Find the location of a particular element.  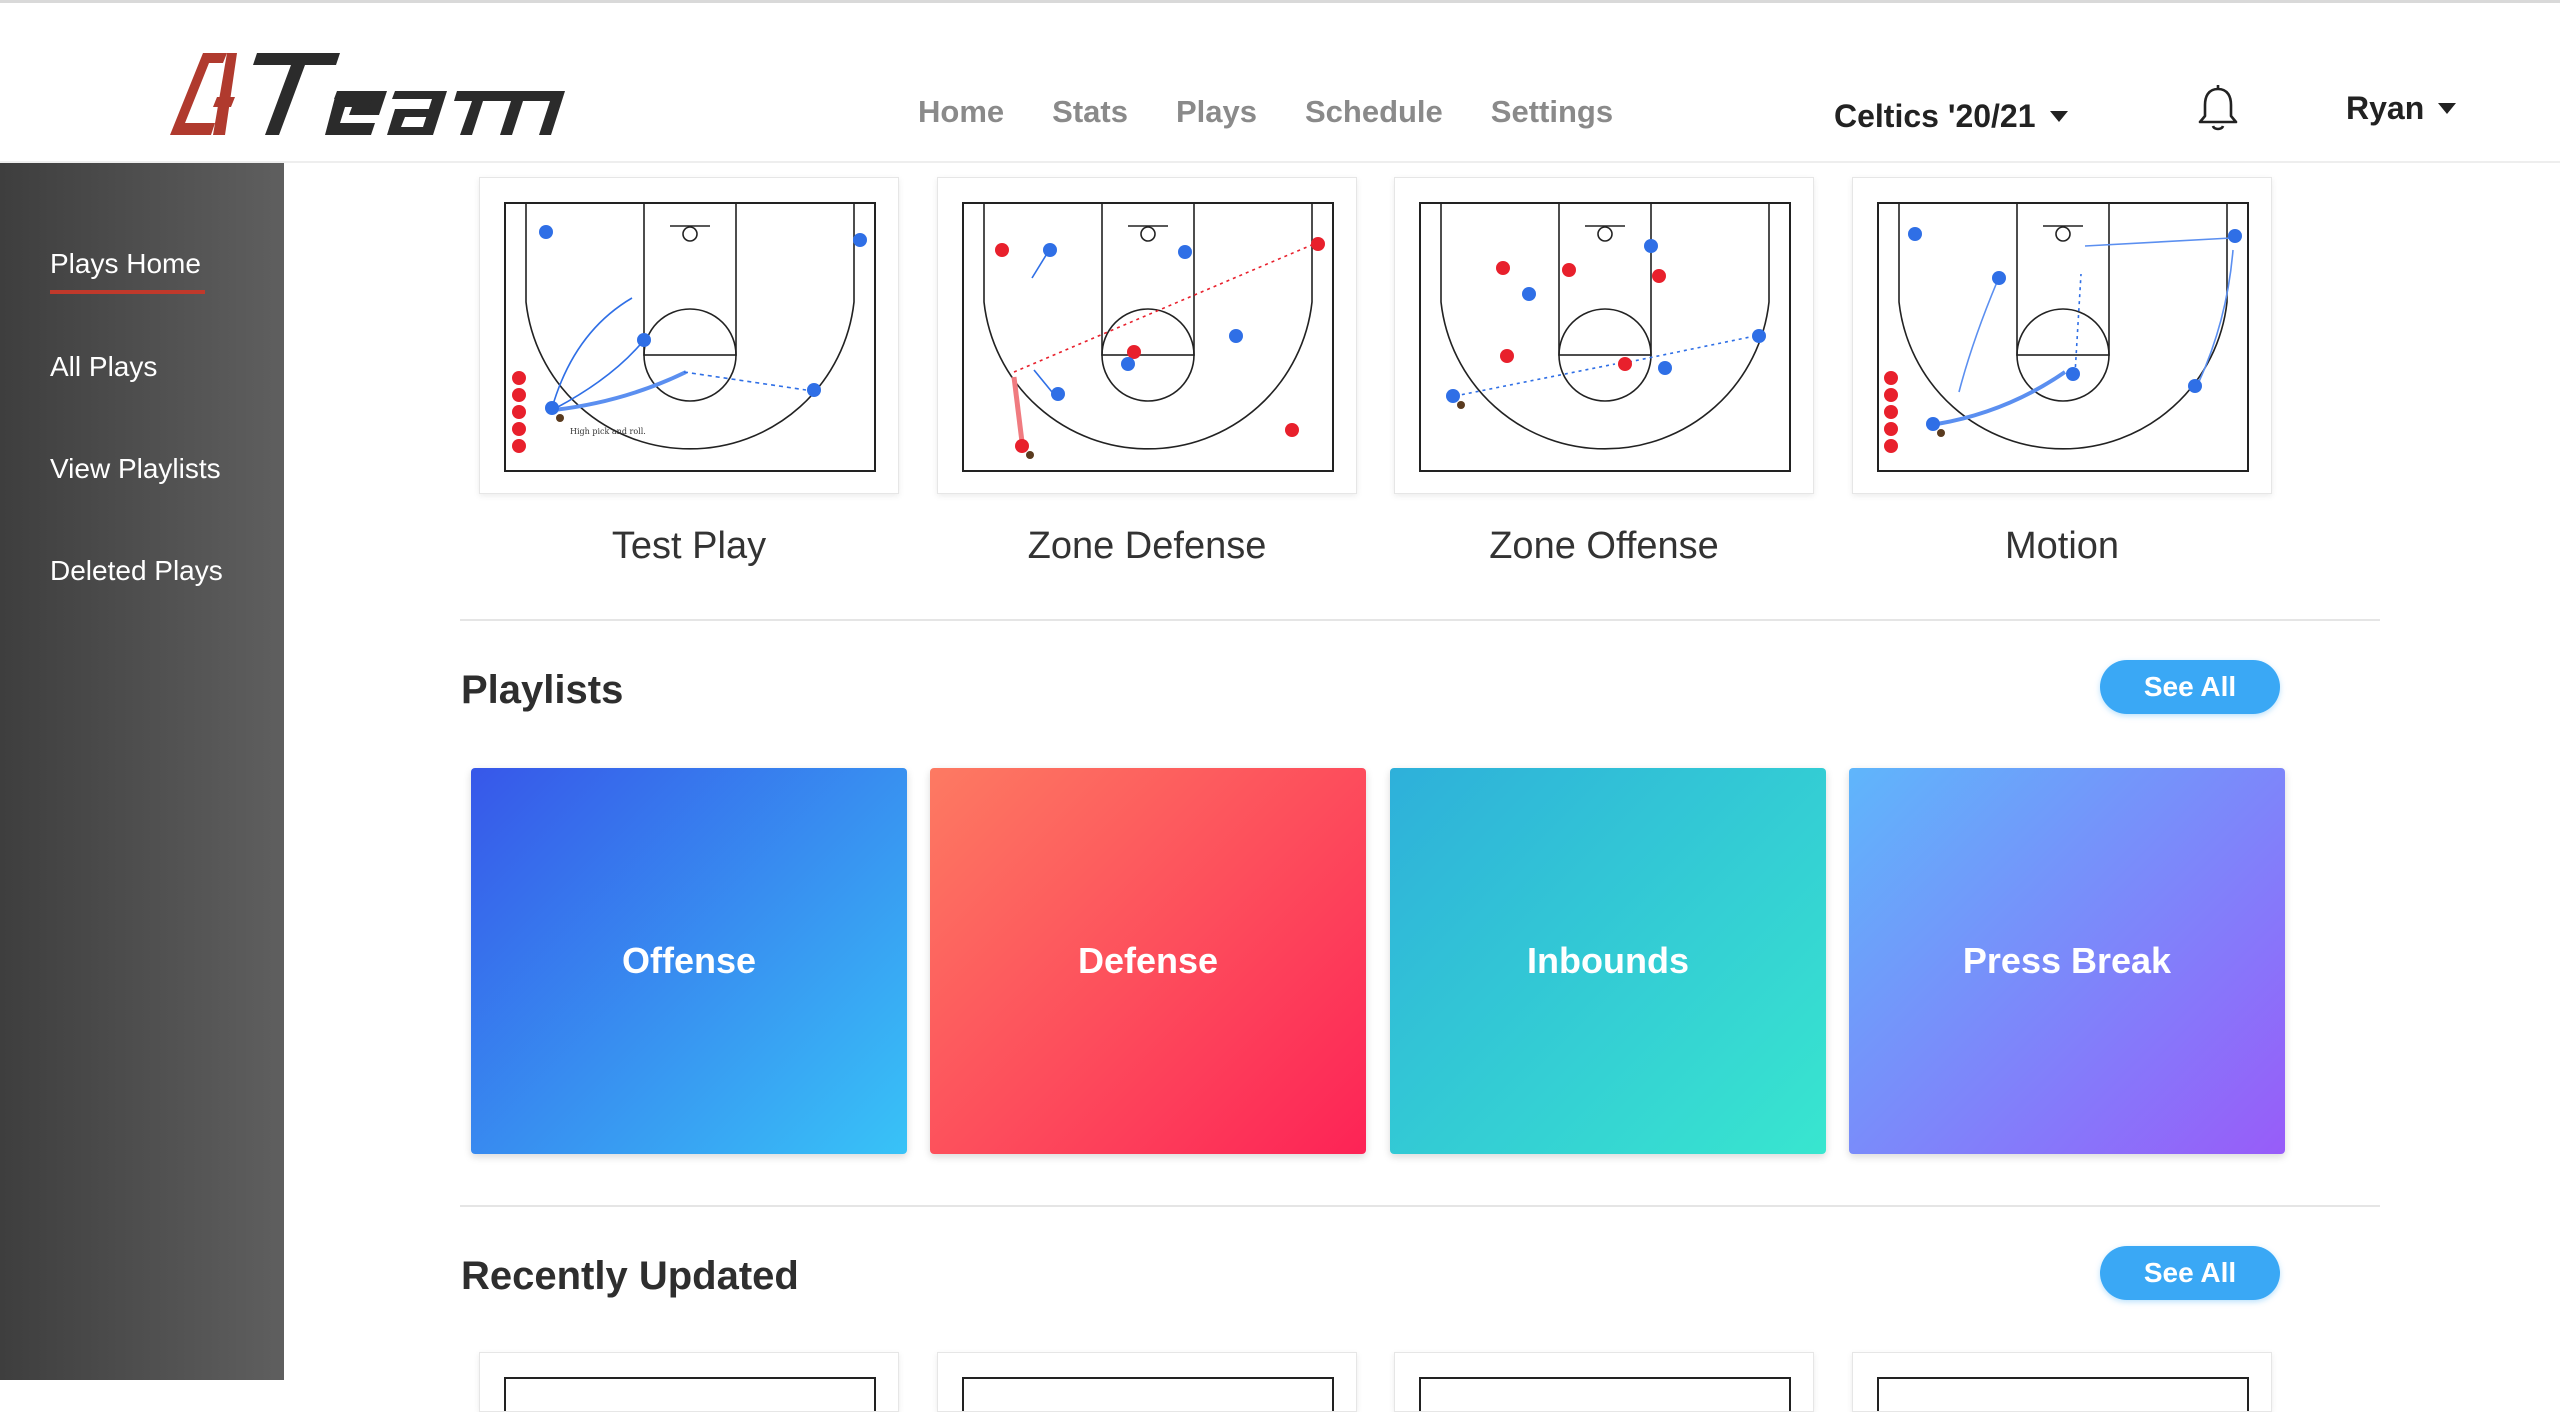

play-title: Test Play is located at coordinates (689, 546).